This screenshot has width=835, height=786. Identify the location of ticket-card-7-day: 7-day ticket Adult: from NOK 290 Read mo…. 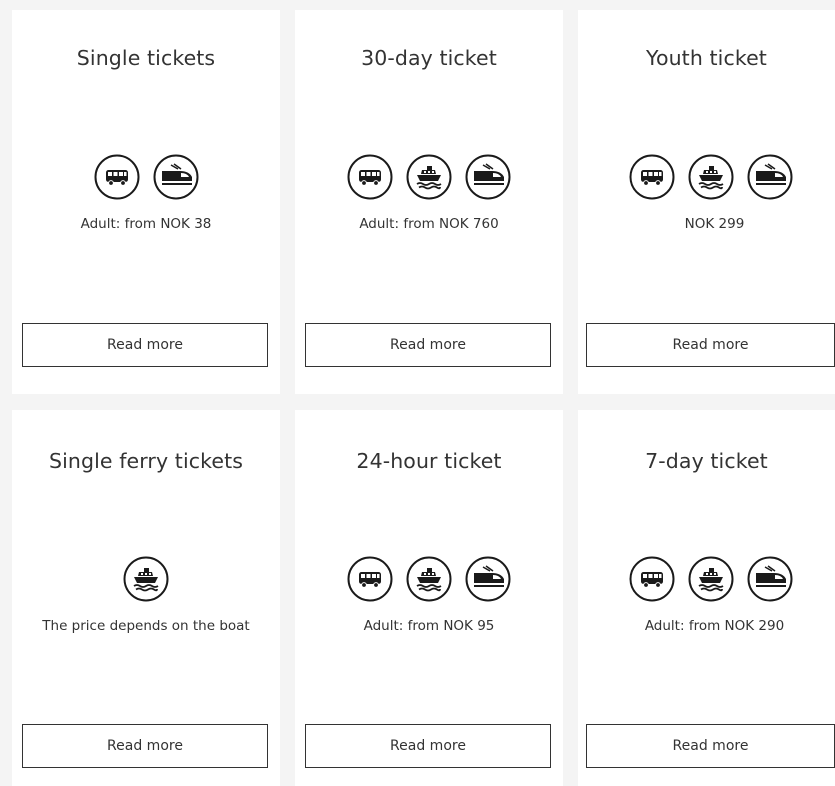
(706, 598).